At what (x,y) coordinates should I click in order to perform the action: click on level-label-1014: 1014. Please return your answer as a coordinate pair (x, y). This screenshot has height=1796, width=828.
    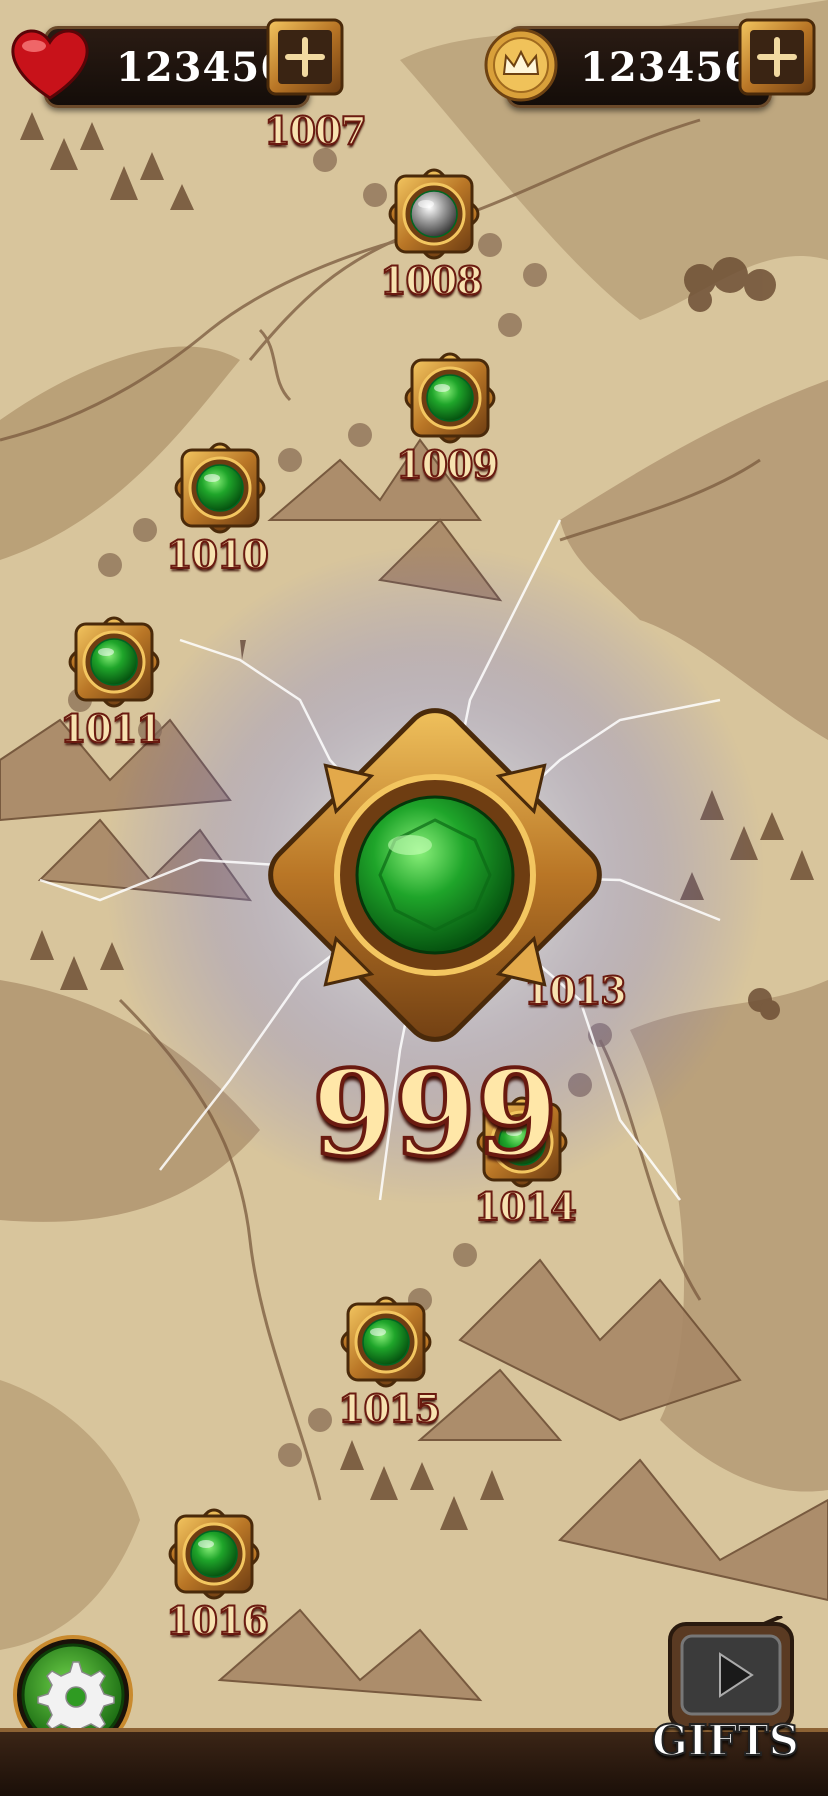
    Looking at the image, I should click on (525, 1206).